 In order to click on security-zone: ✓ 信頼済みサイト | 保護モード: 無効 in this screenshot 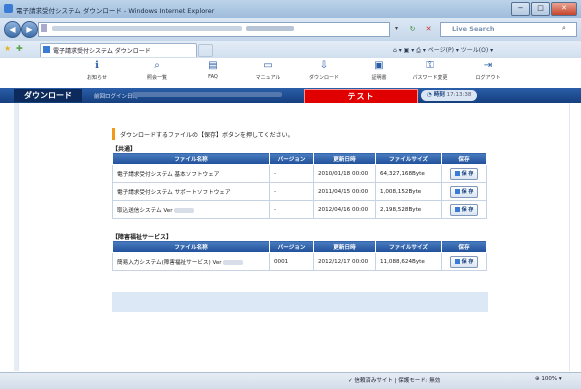, I will do `click(394, 380)`.